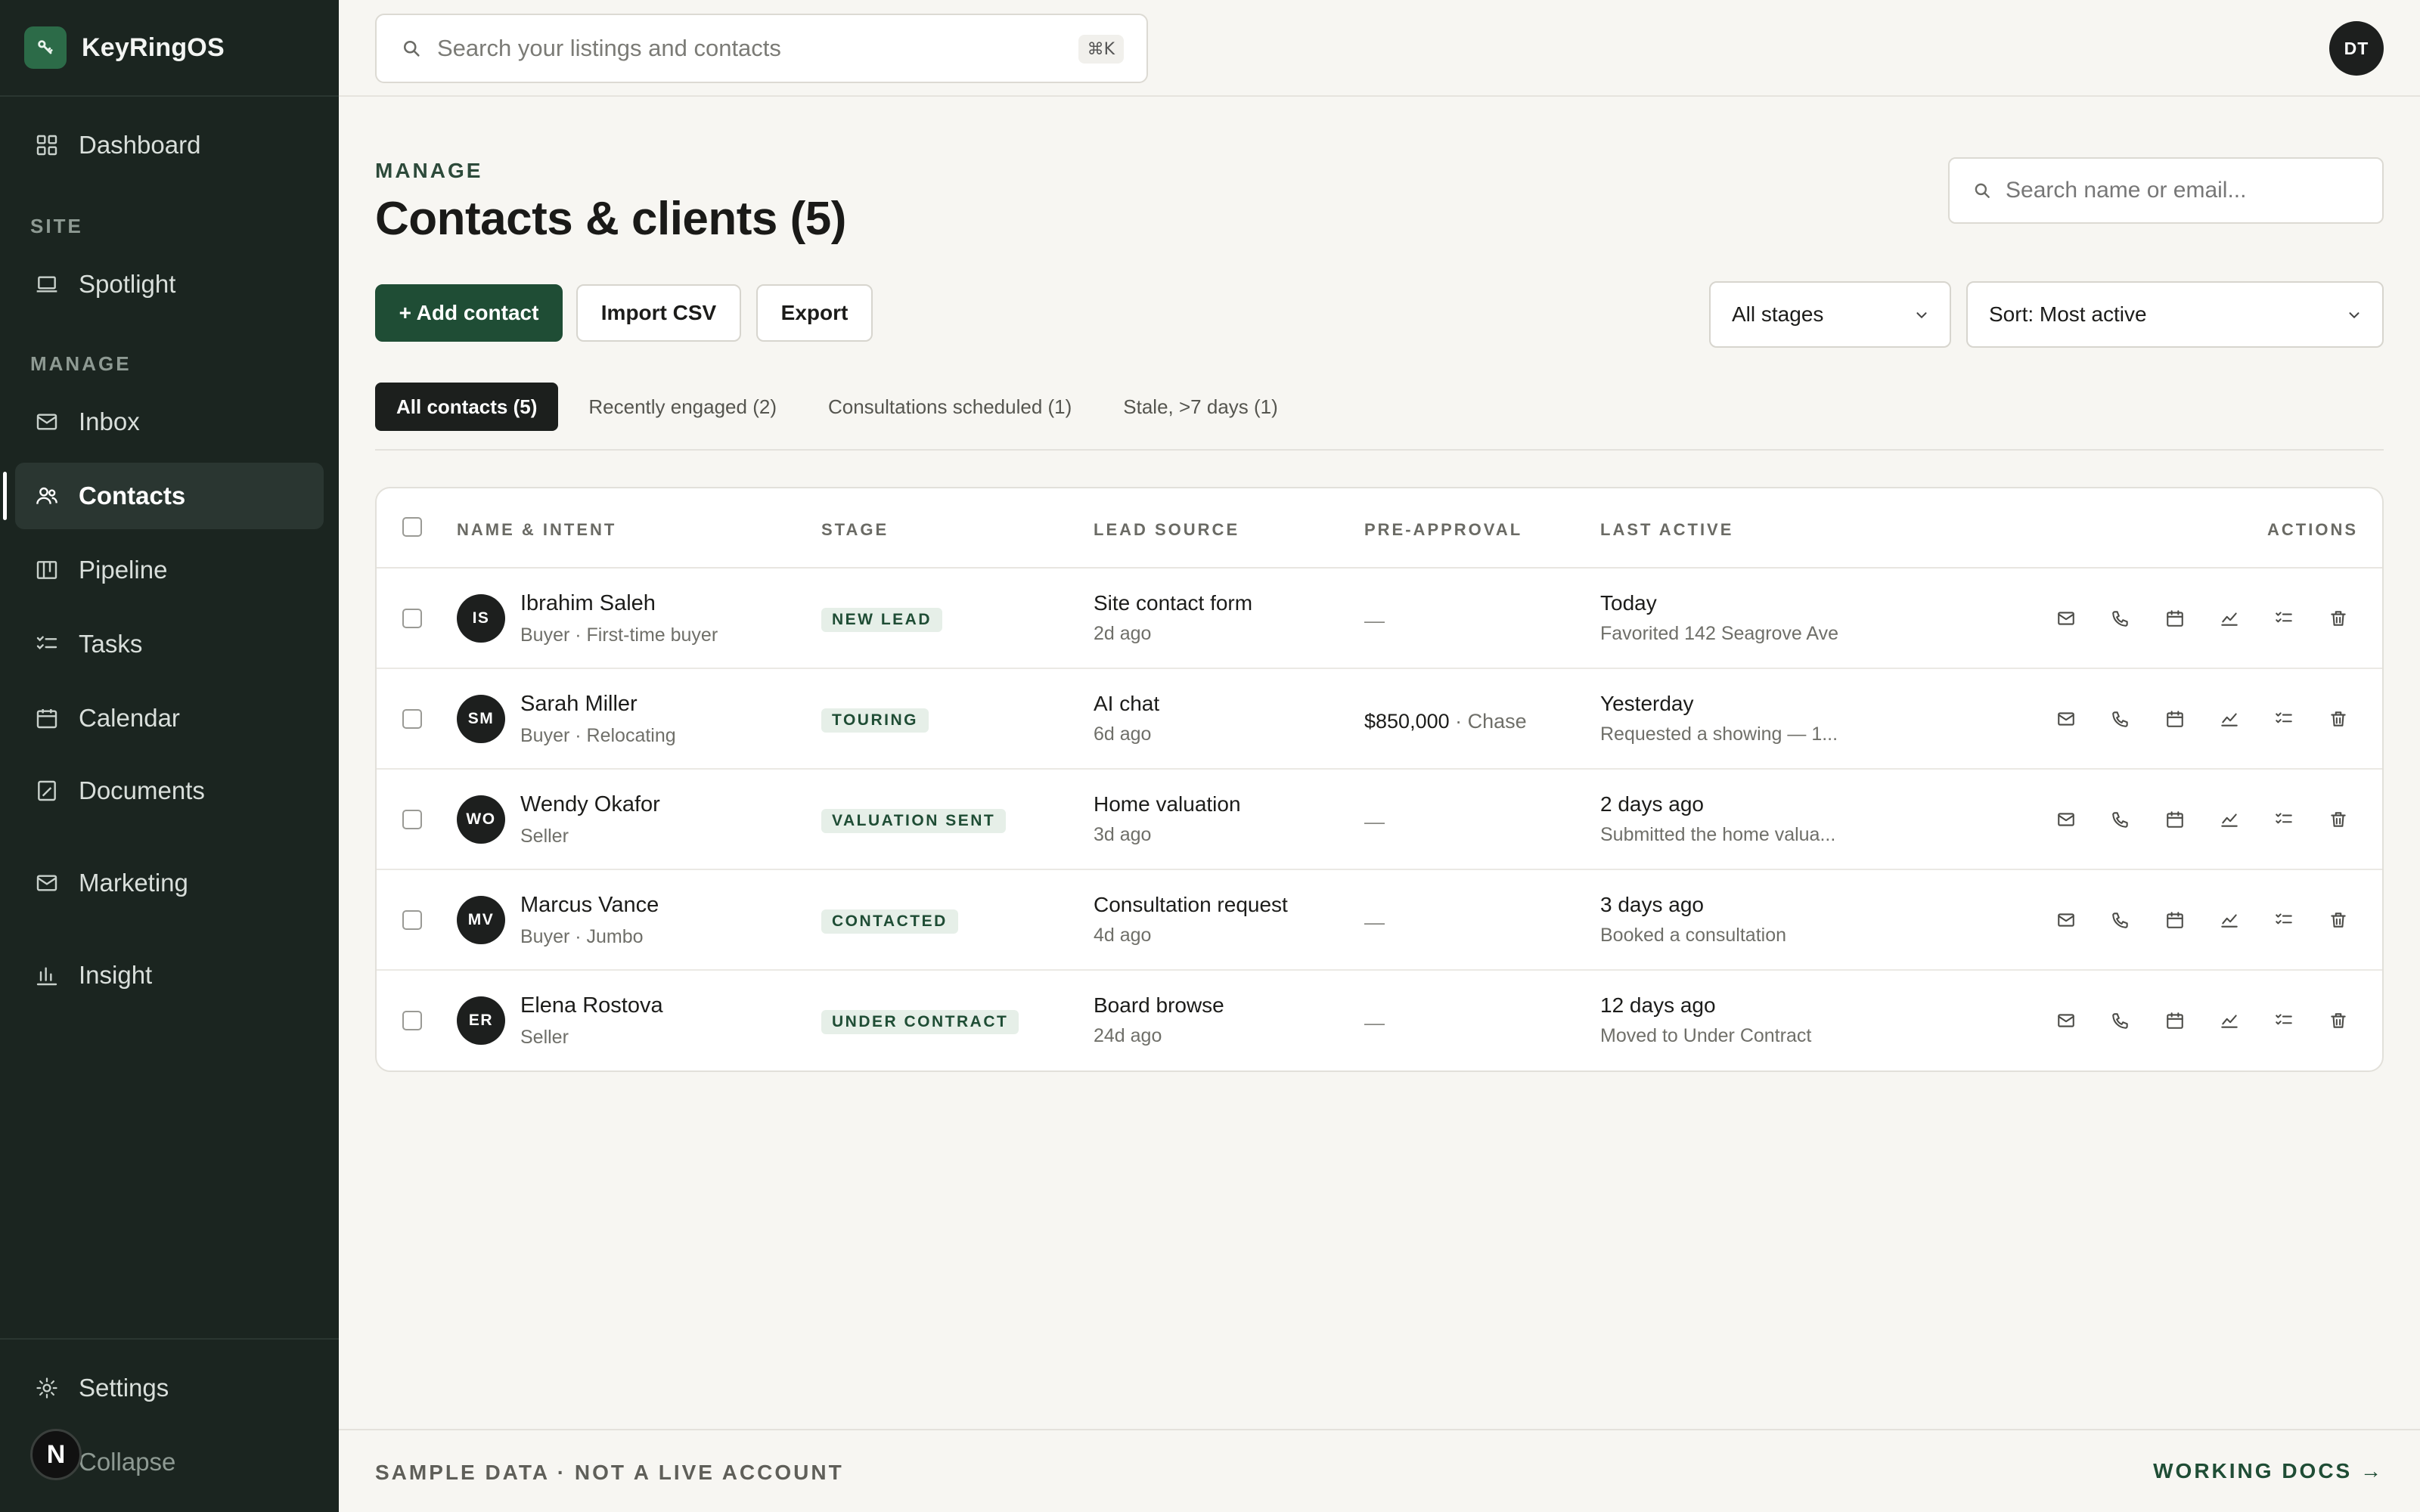 The height and width of the screenshot is (1512, 2420). What do you see at coordinates (169, 48) in the screenshot?
I see `brand: KeyRingOS` at bounding box center [169, 48].